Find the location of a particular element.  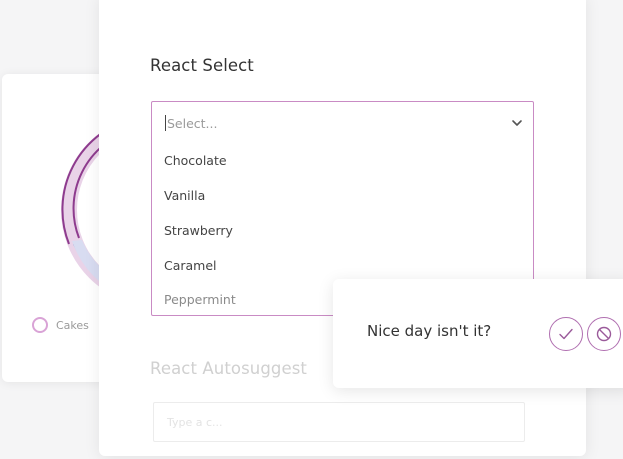

legend-item-cakes: Cakes is located at coordinates (60, 325).